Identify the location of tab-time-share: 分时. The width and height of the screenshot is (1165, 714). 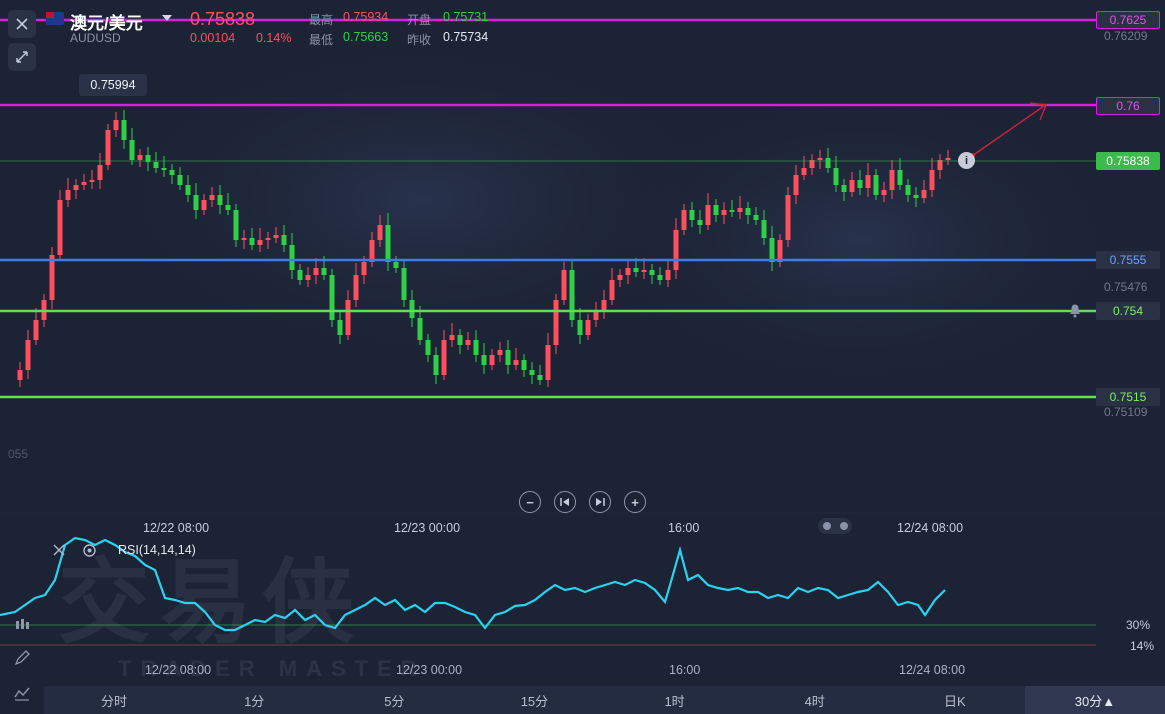
(114, 700).